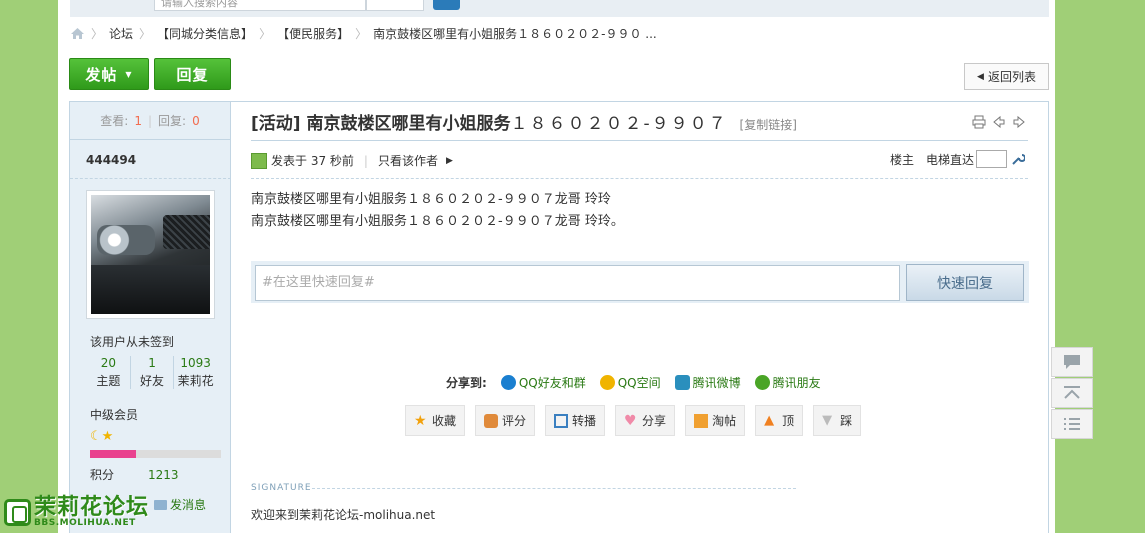  What do you see at coordinates (701, 420) in the screenshot?
I see `box-icon` at bounding box center [701, 420].